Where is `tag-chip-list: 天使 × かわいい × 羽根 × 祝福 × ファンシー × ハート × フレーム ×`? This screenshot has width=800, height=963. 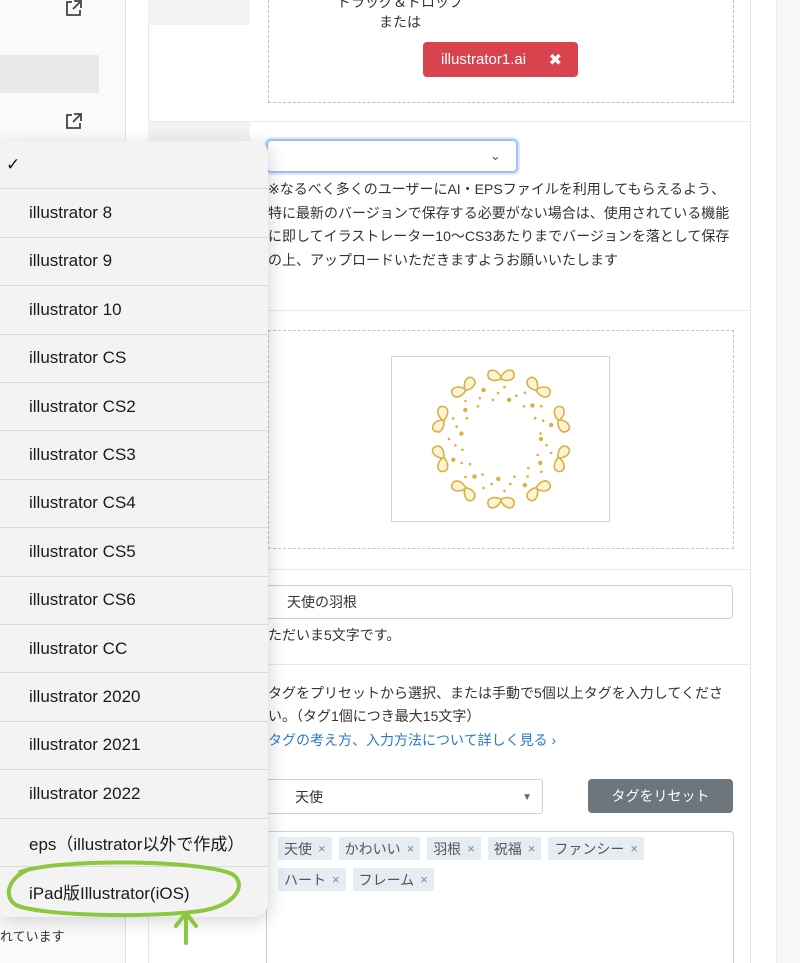
tag-chip-list: 天使 × かわいい × 羽根 × 祝福 × ファンシー × ハート × フレーム × is located at coordinates (498, 864).